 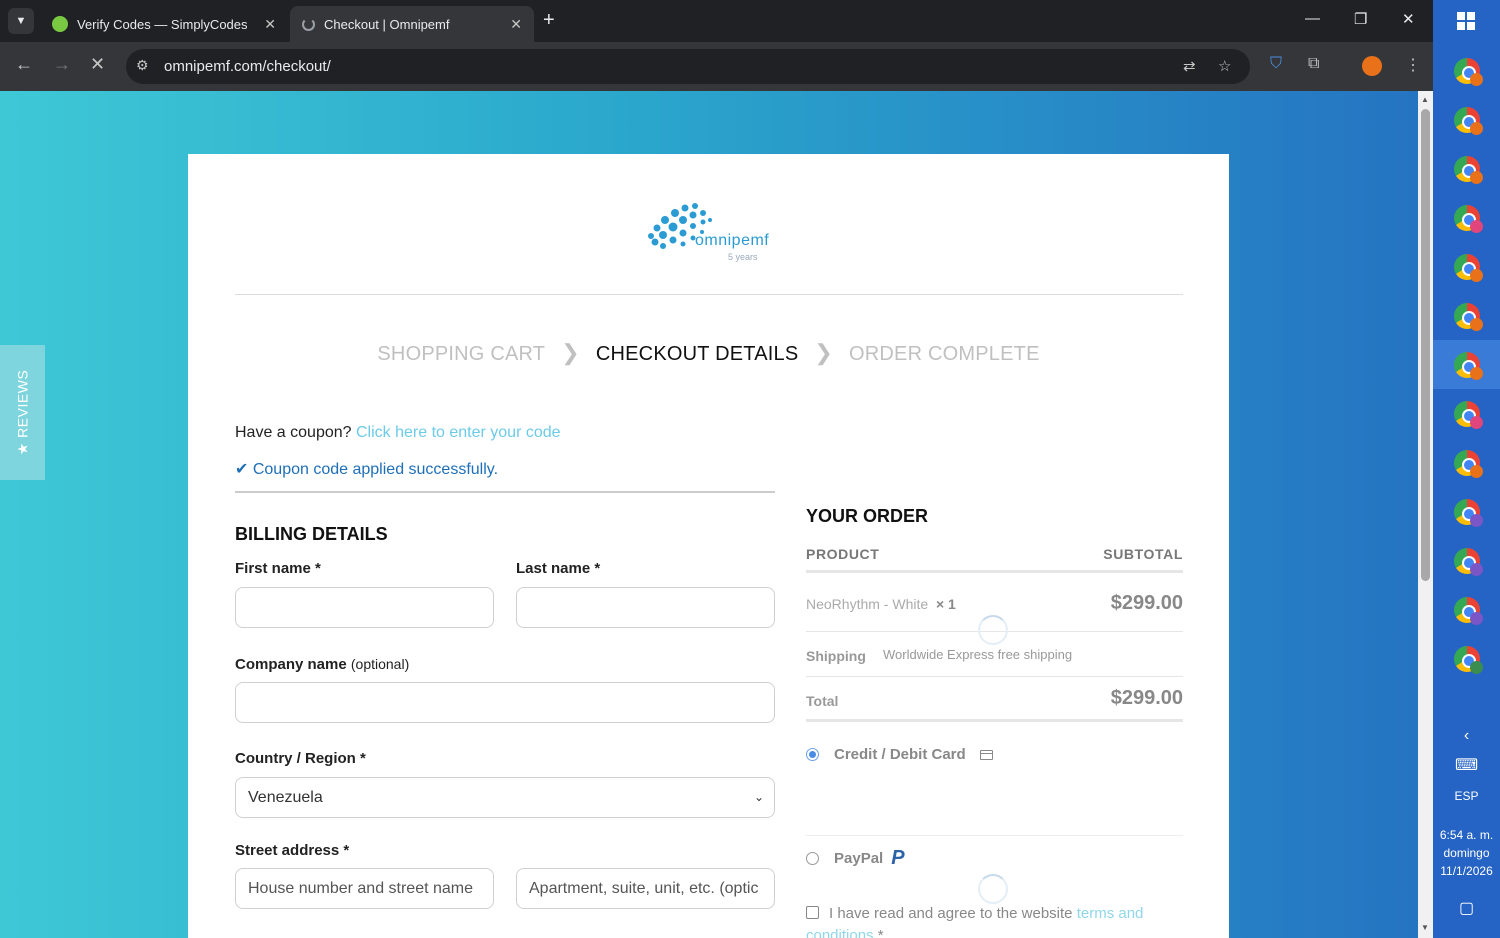 What do you see at coordinates (1276, 64) in the screenshot?
I see `shield-extension-icon: ⛉` at bounding box center [1276, 64].